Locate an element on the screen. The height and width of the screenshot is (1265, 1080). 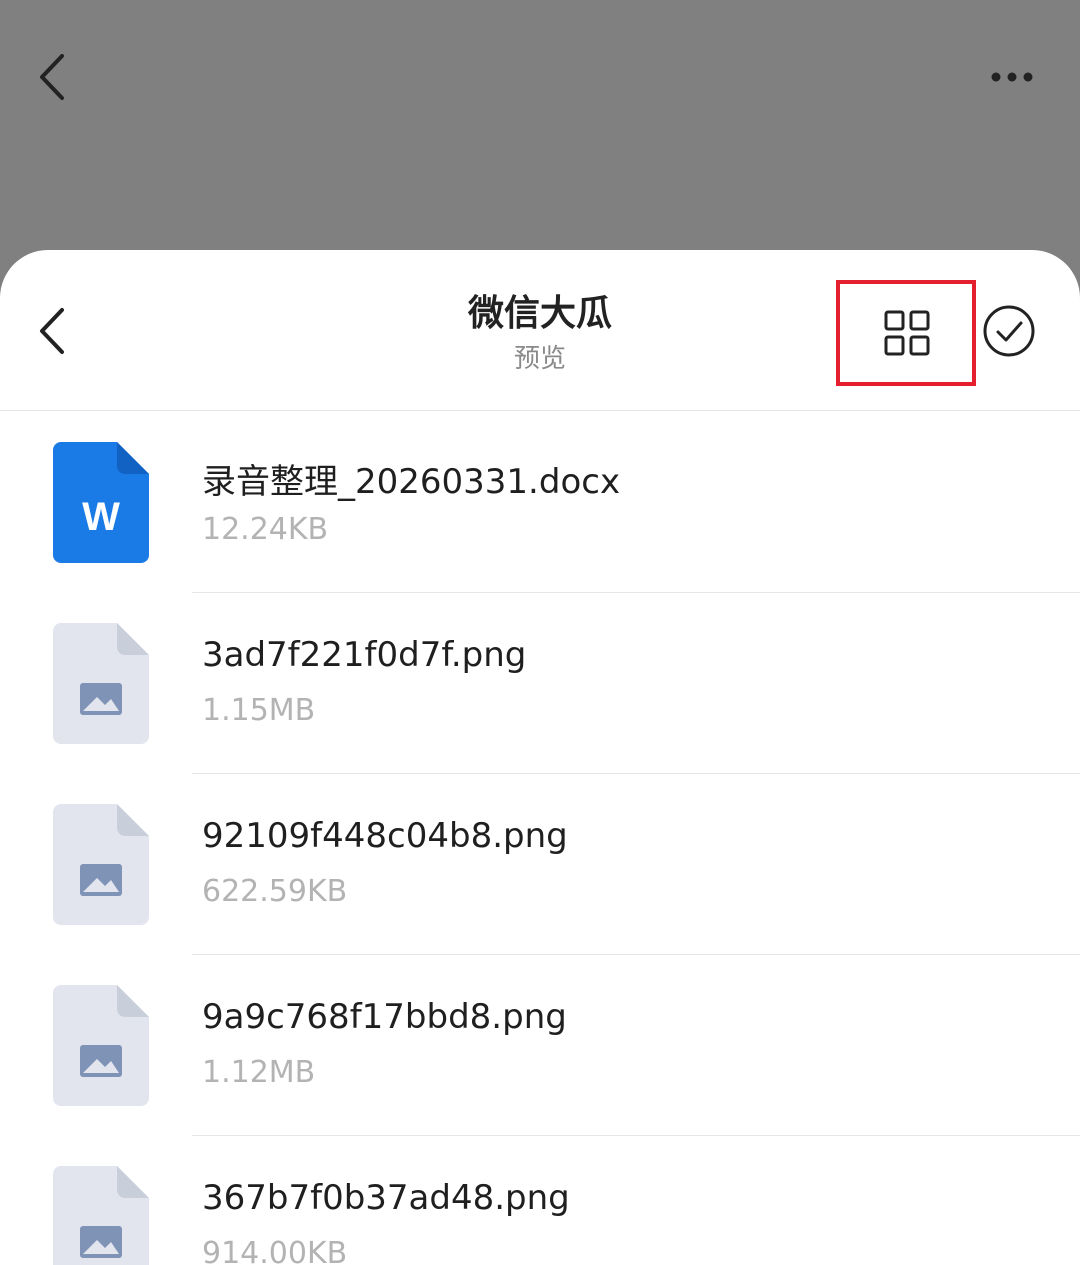
file-size: 622.59KB is located at coordinates (275, 891).